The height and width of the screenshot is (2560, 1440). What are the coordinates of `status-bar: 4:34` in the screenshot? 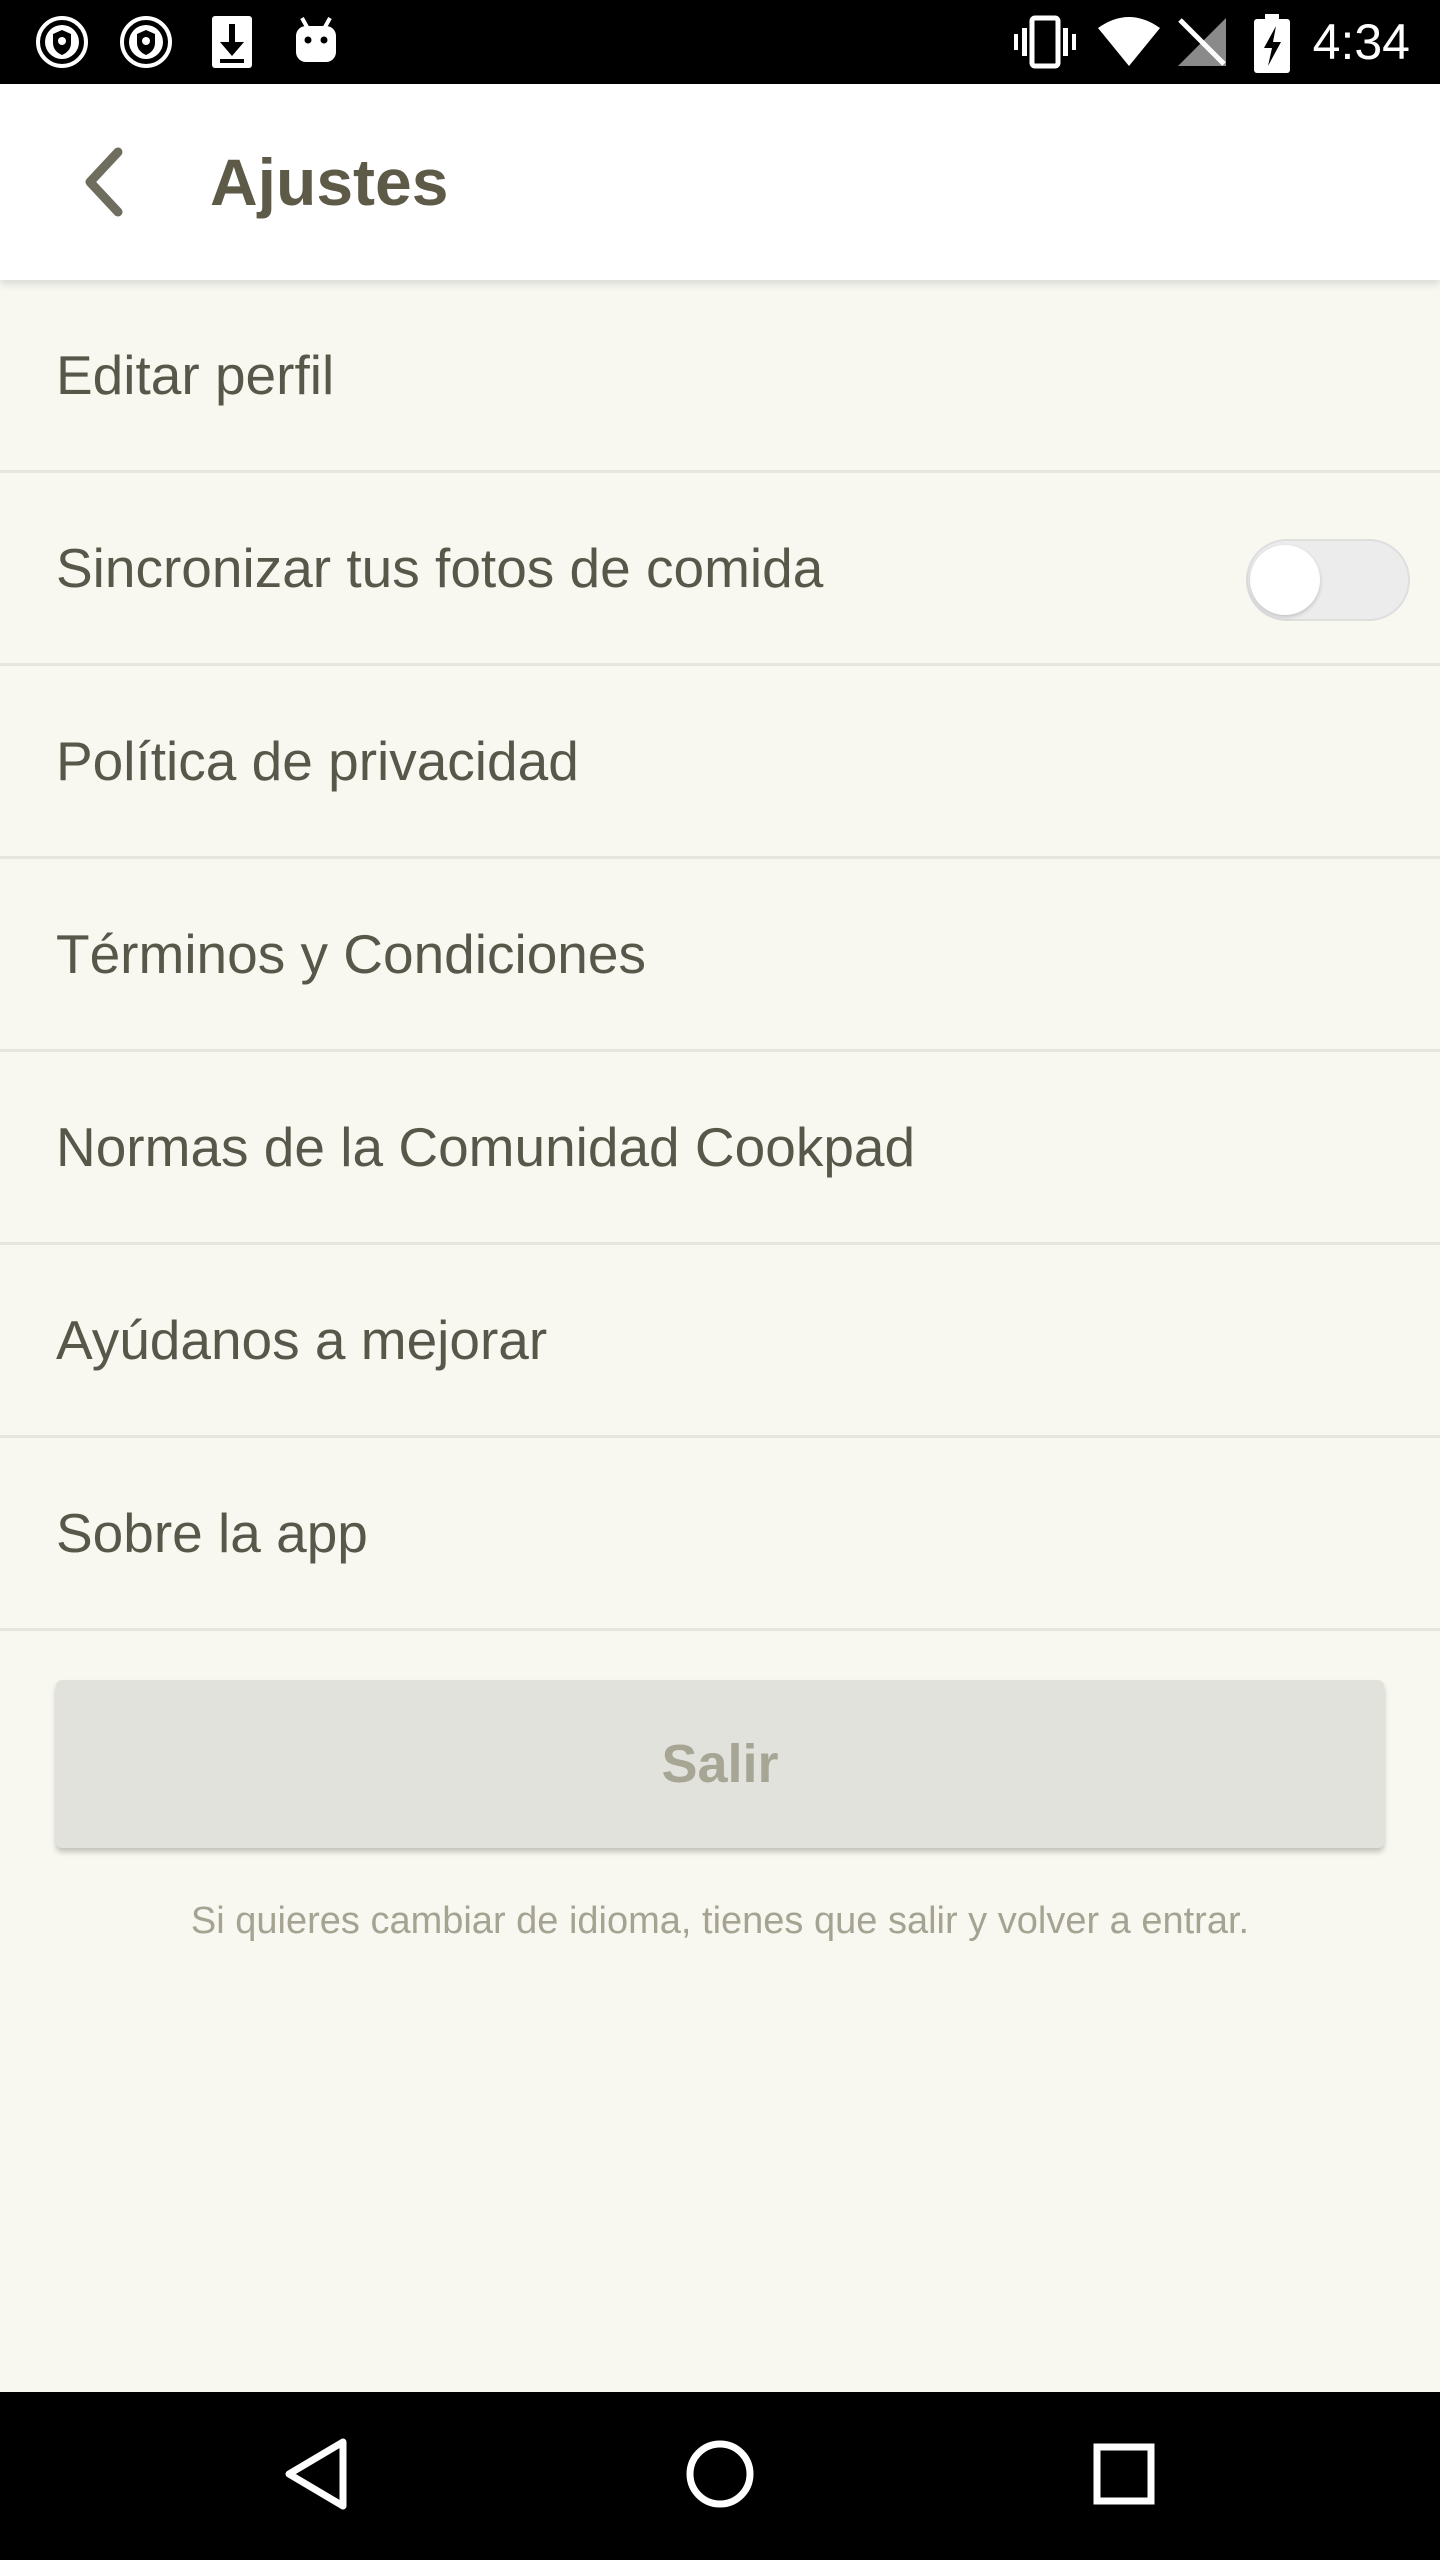 It's located at (720, 42).